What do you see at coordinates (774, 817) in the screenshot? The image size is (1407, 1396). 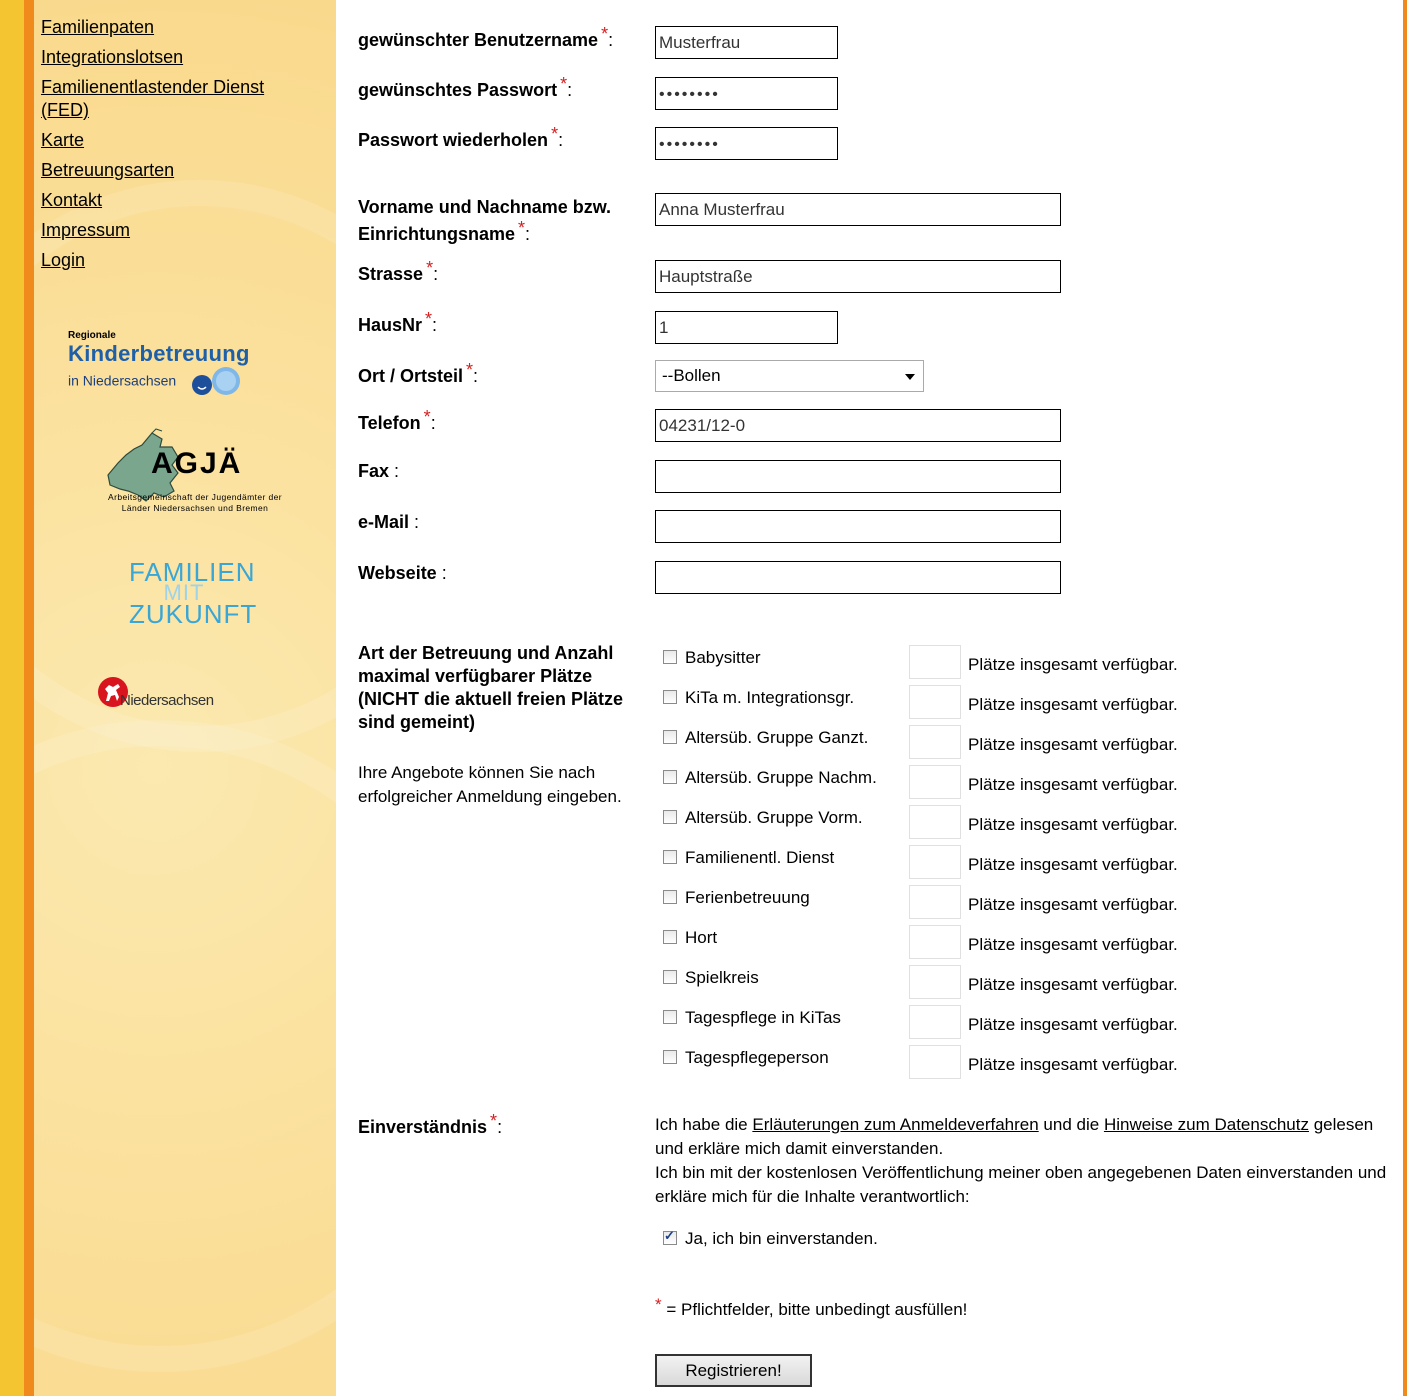 I see `care-type-label: Altersüb. Gruppe Vorm.` at bounding box center [774, 817].